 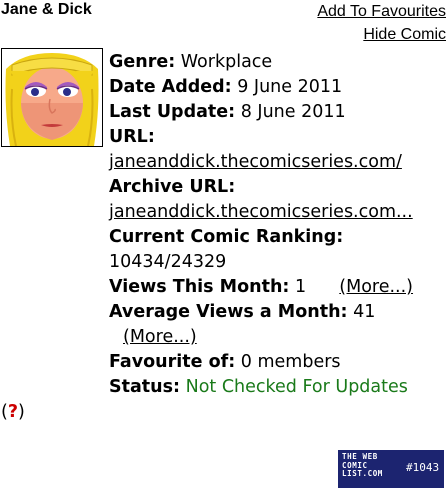 I want to click on status-value: Not Checked For Updates, so click(x=296, y=387).